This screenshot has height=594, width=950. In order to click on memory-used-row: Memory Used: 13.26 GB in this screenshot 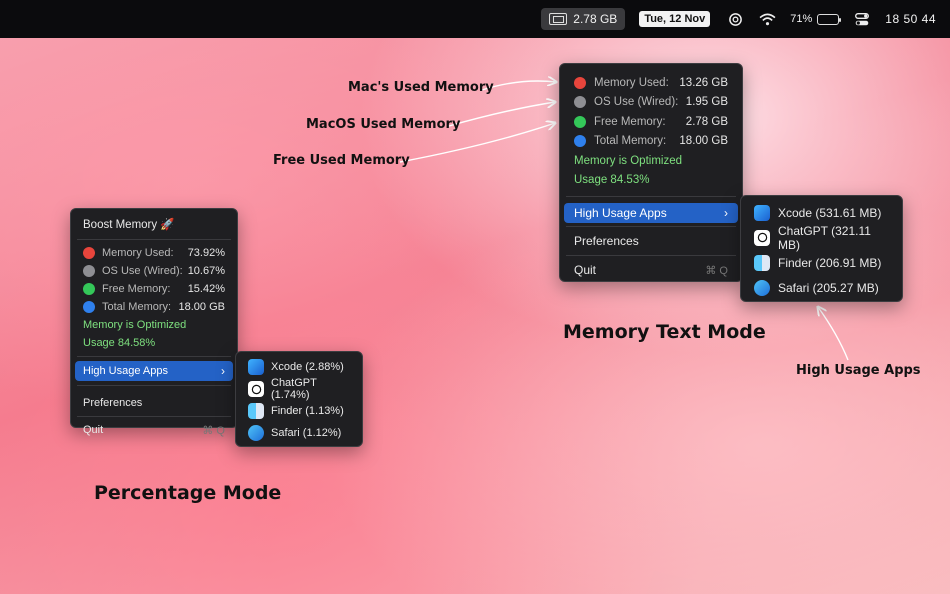, I will do `click(651, 83)`.